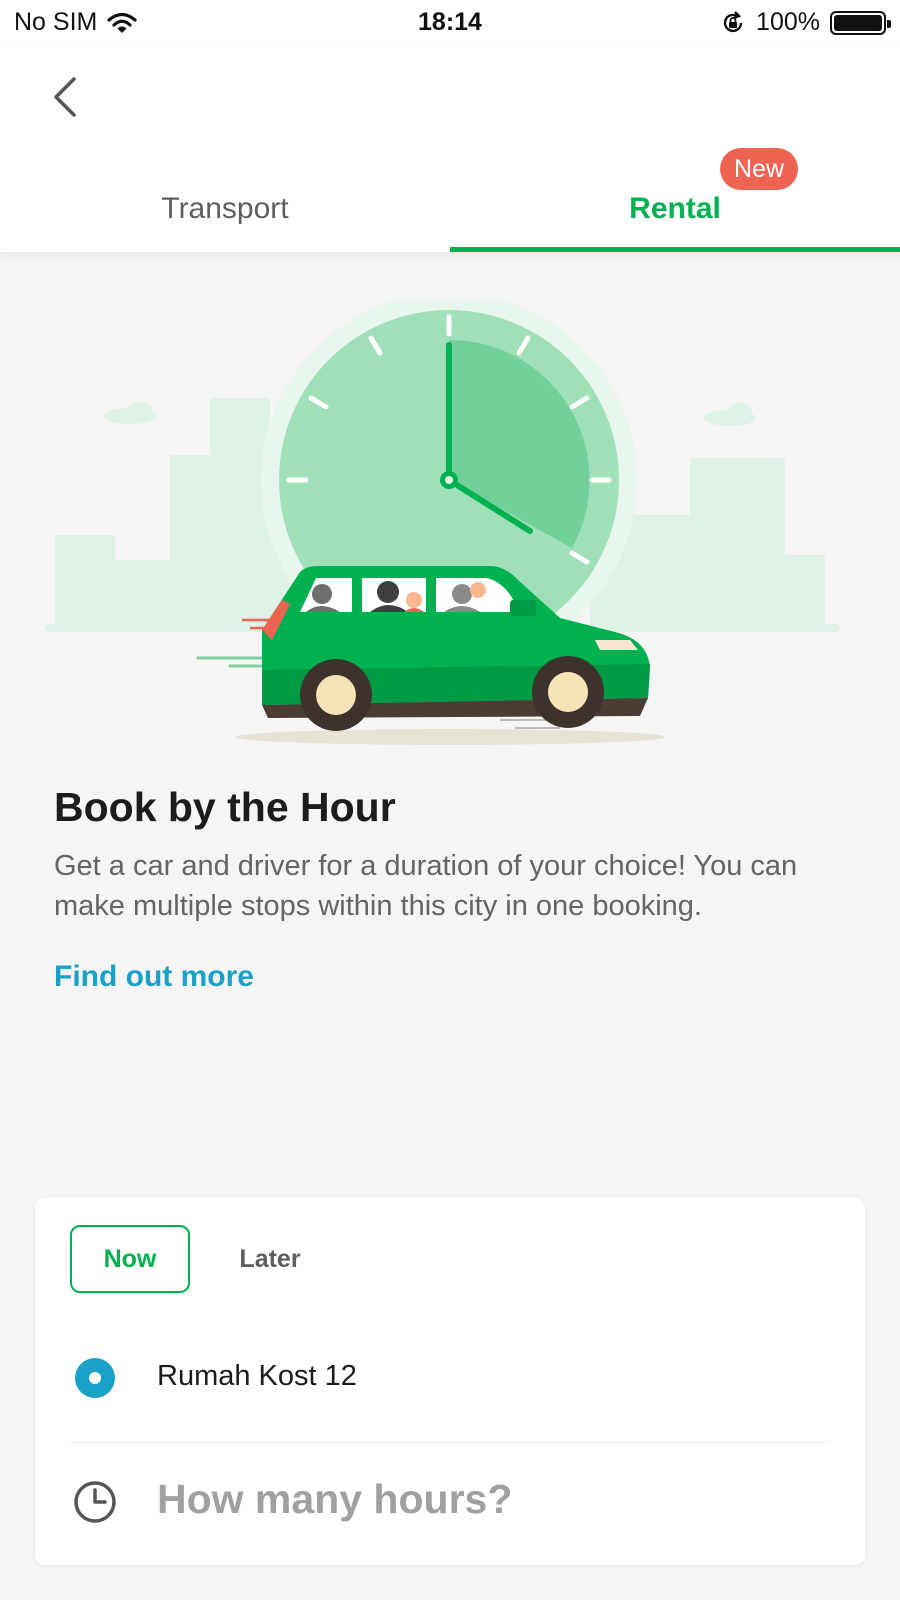  I want to click on new-badge: New, so click(759, 169).